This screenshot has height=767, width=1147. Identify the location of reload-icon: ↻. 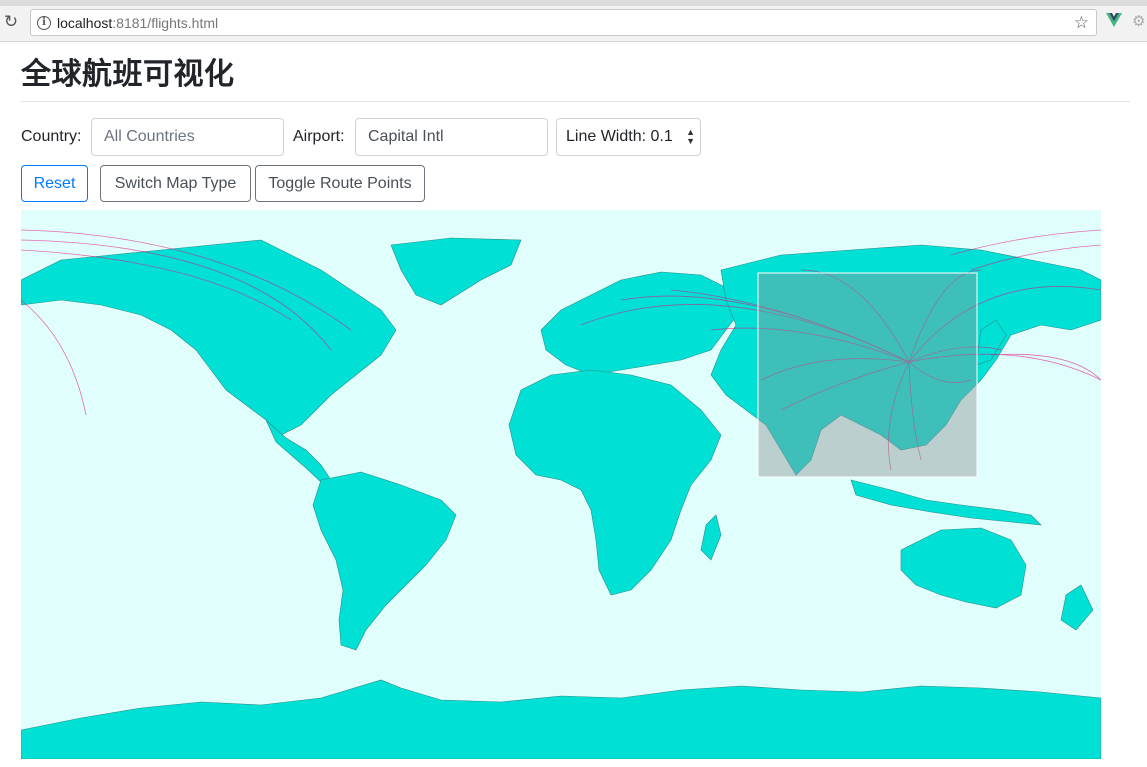
(11, 22).